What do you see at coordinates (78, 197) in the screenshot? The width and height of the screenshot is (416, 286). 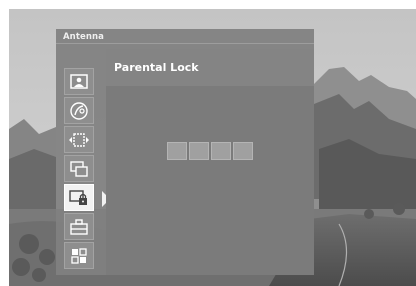 I see `lock-icon` at bounding box center [78, 197].